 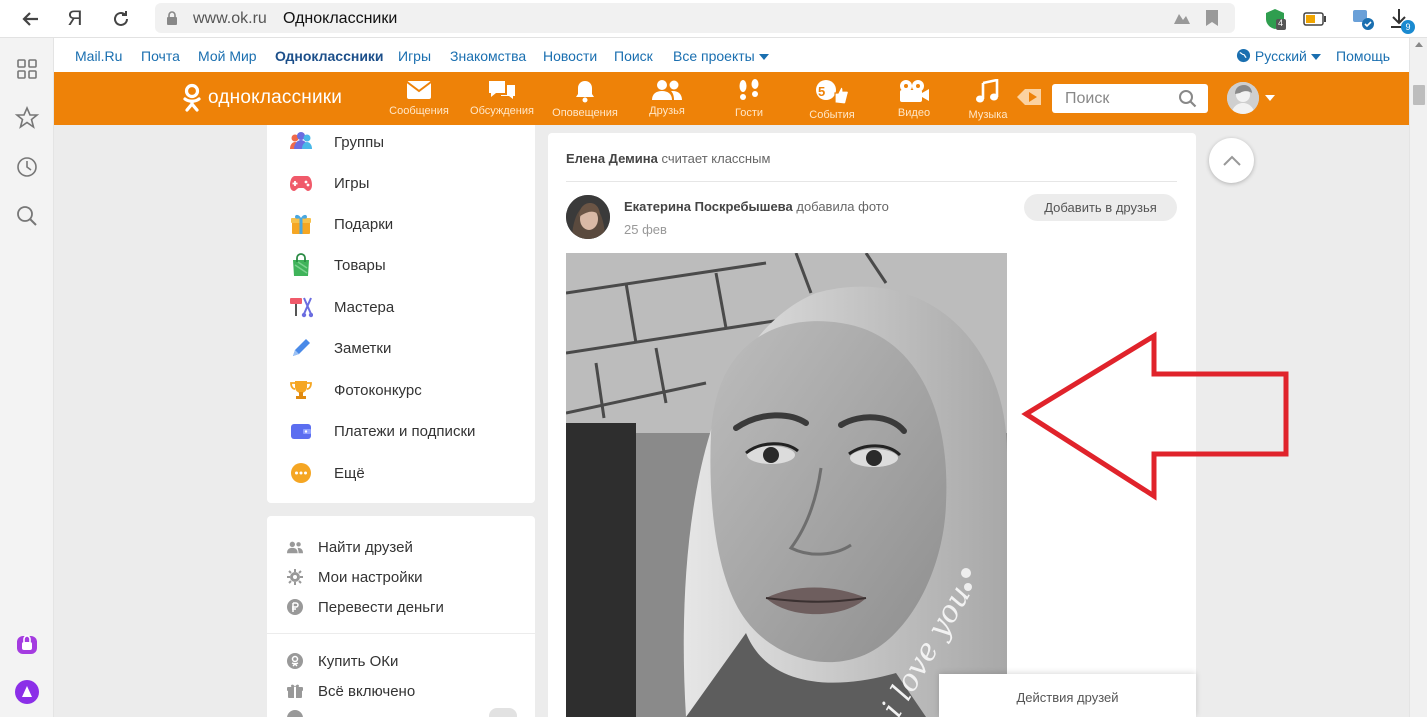 I want to click on star-favorites-icon, so click(x=27, y=118).